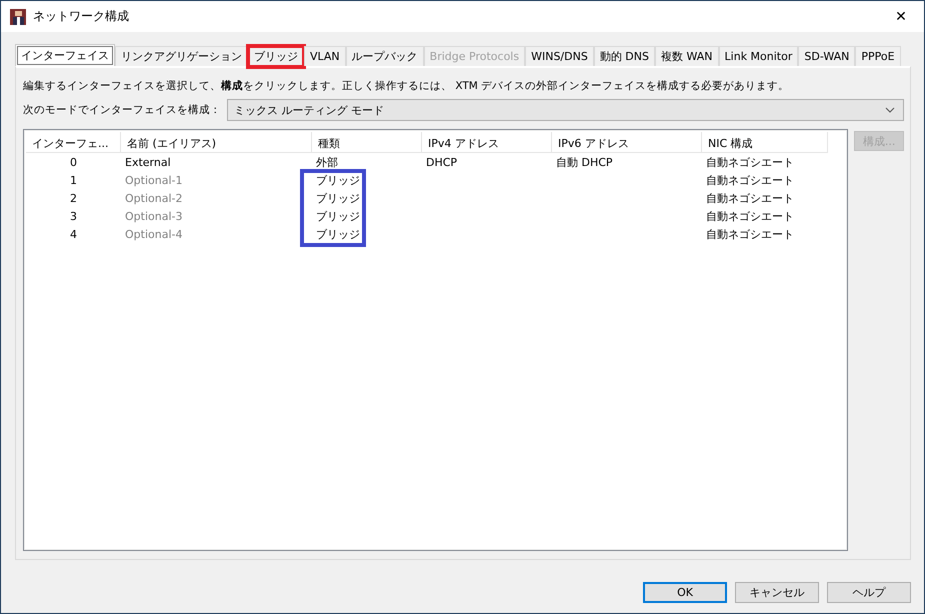  Describe the element at coordinates (878, 56) in the screenshot. I see `tab: PPPoE` at that location.